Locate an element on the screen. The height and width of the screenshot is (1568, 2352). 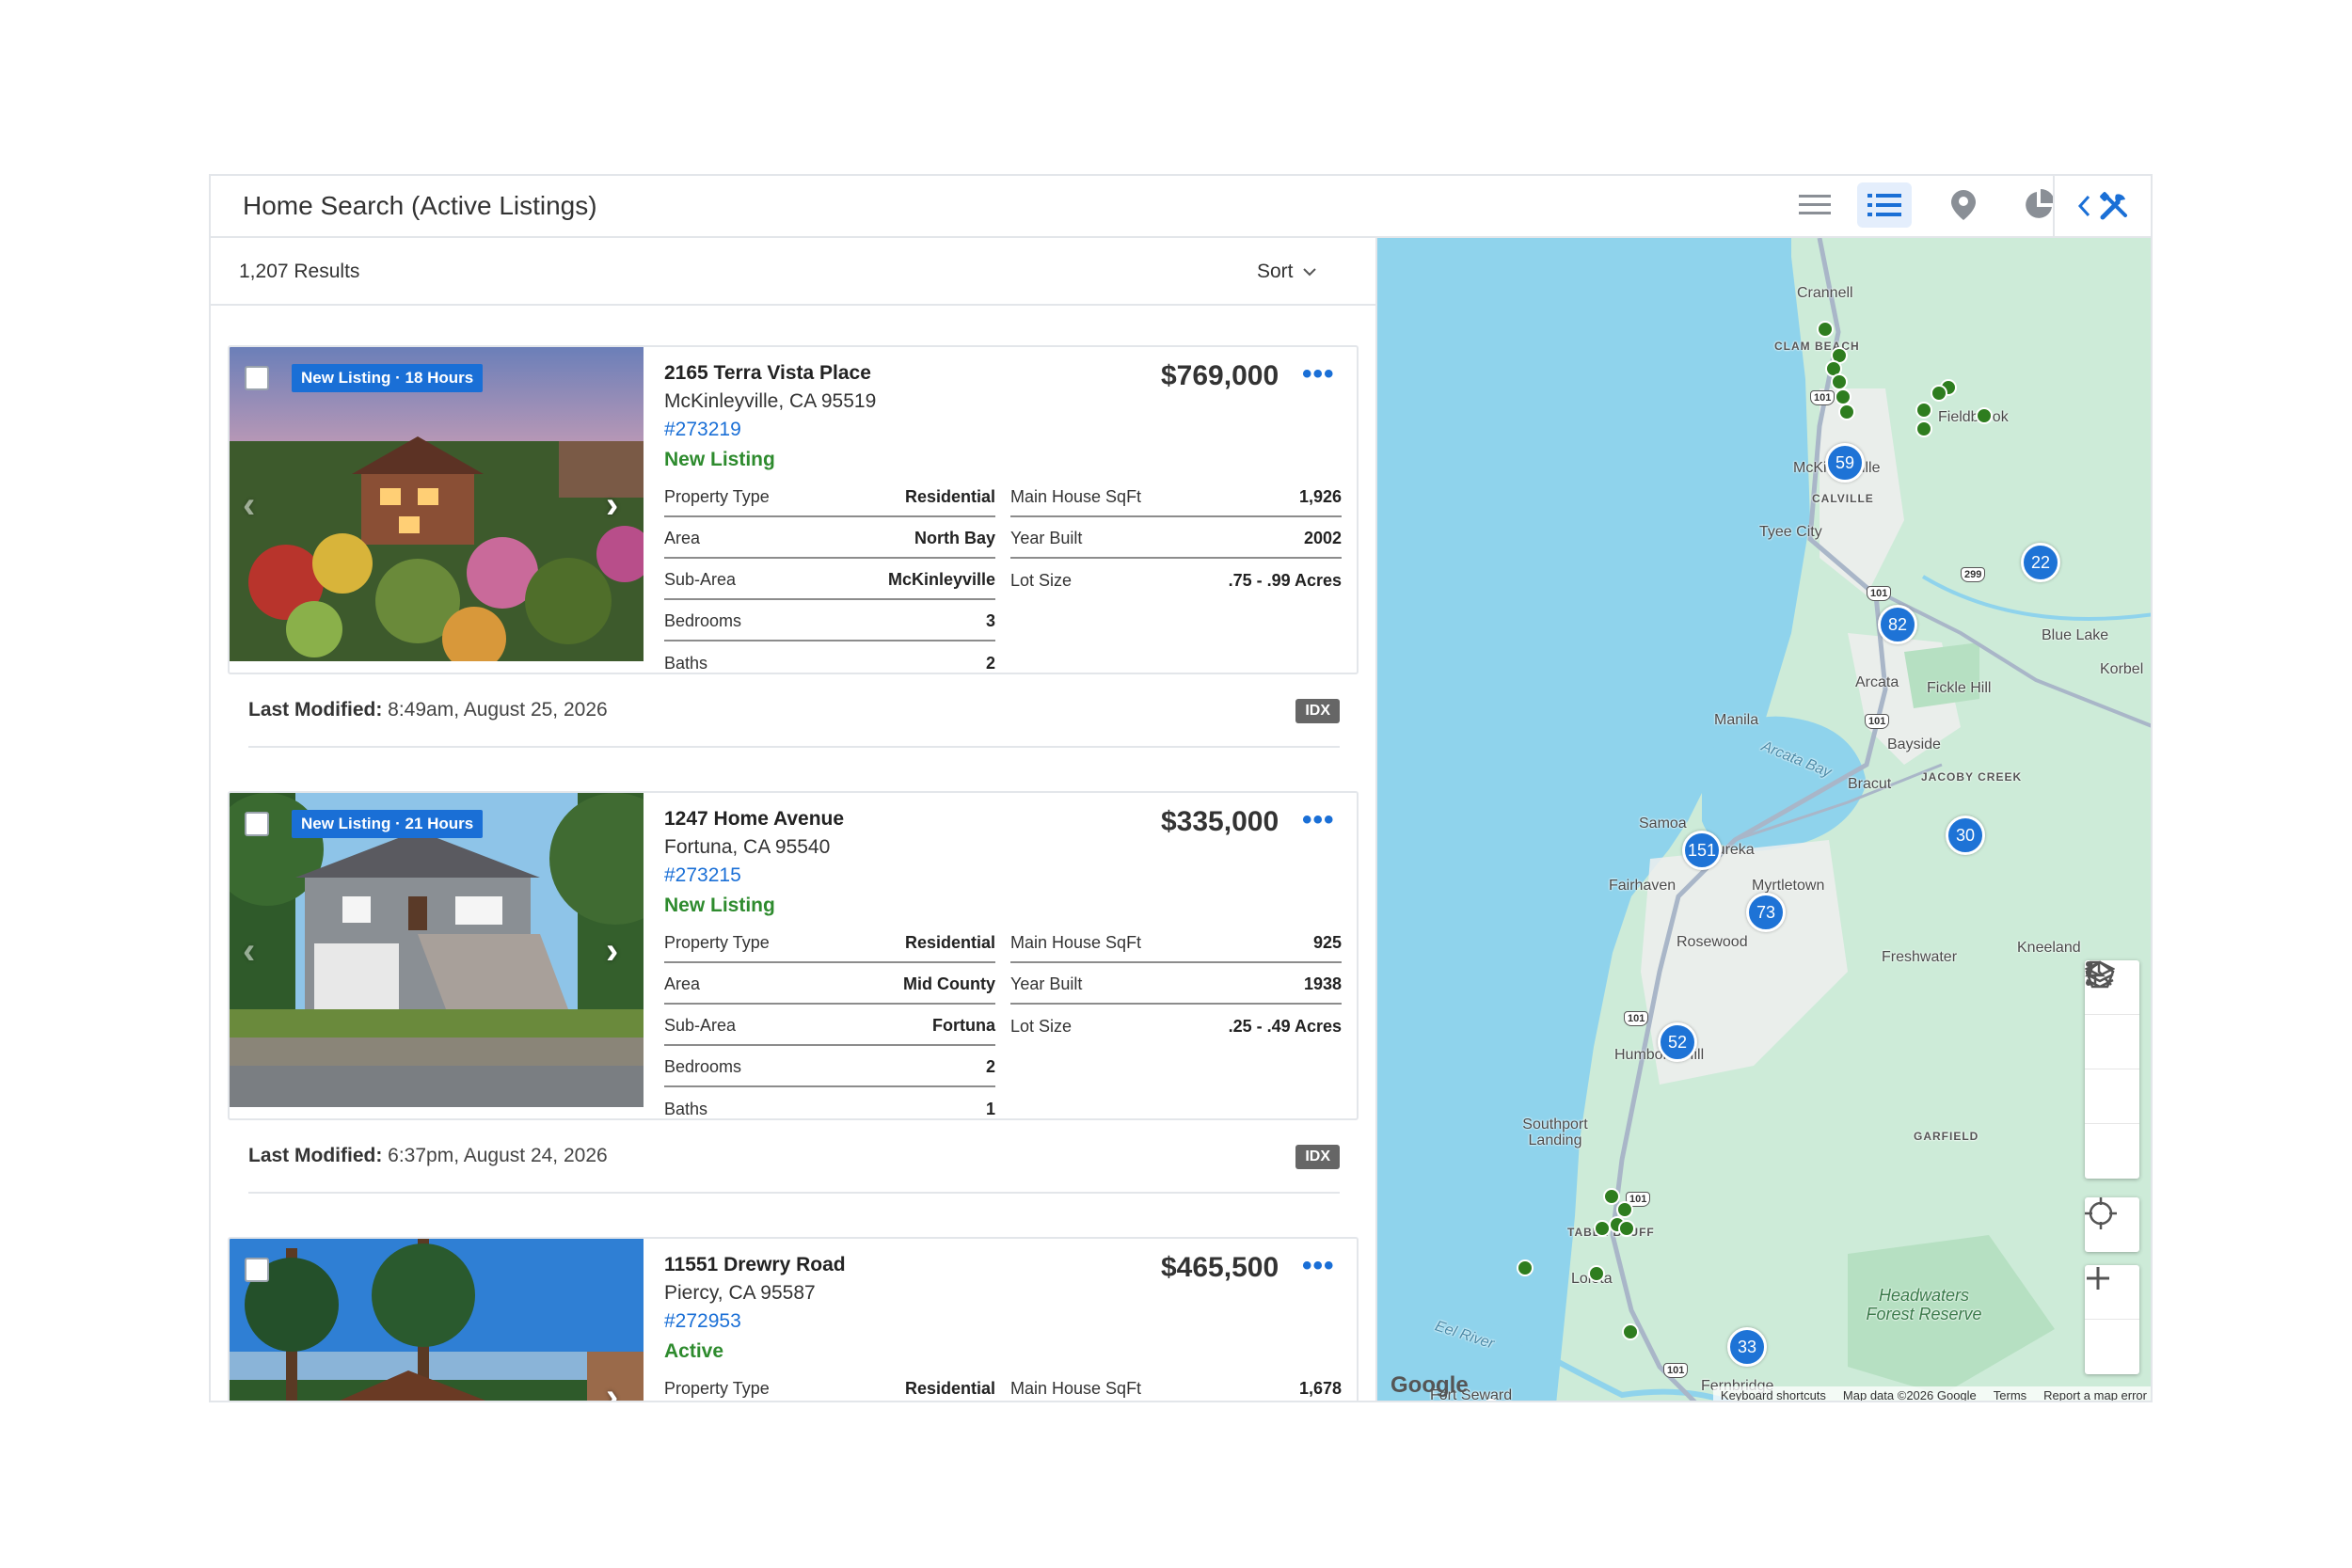
listing-status: New Listing is located at coordinates (719, 459).